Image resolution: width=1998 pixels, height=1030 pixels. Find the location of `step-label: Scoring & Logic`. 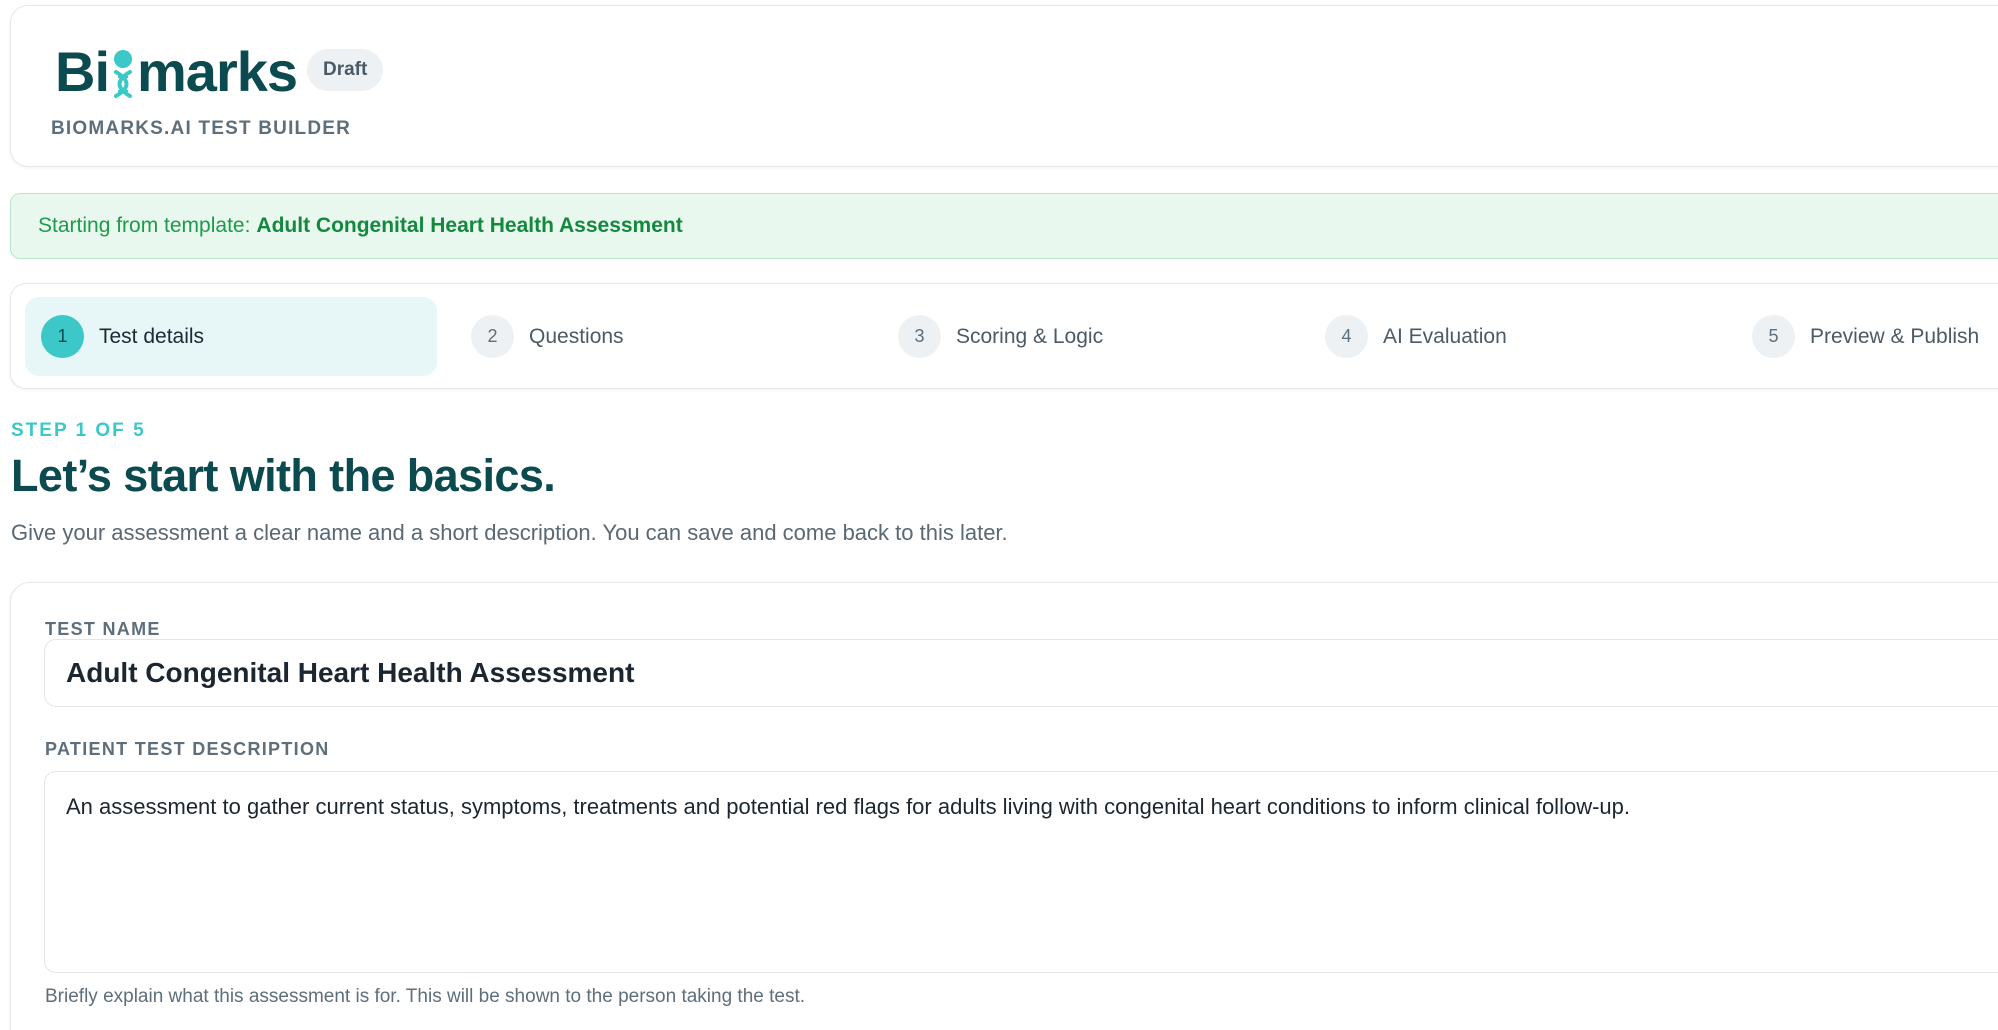

step-label: Scoring & Logic is located at coordinates (1030, 336).